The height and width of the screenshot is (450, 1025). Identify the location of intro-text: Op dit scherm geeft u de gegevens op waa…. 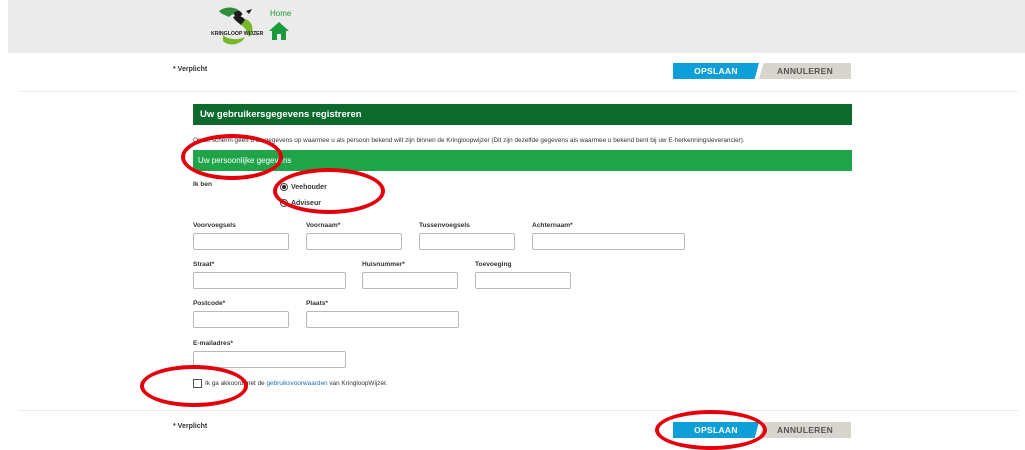
(469, 140).